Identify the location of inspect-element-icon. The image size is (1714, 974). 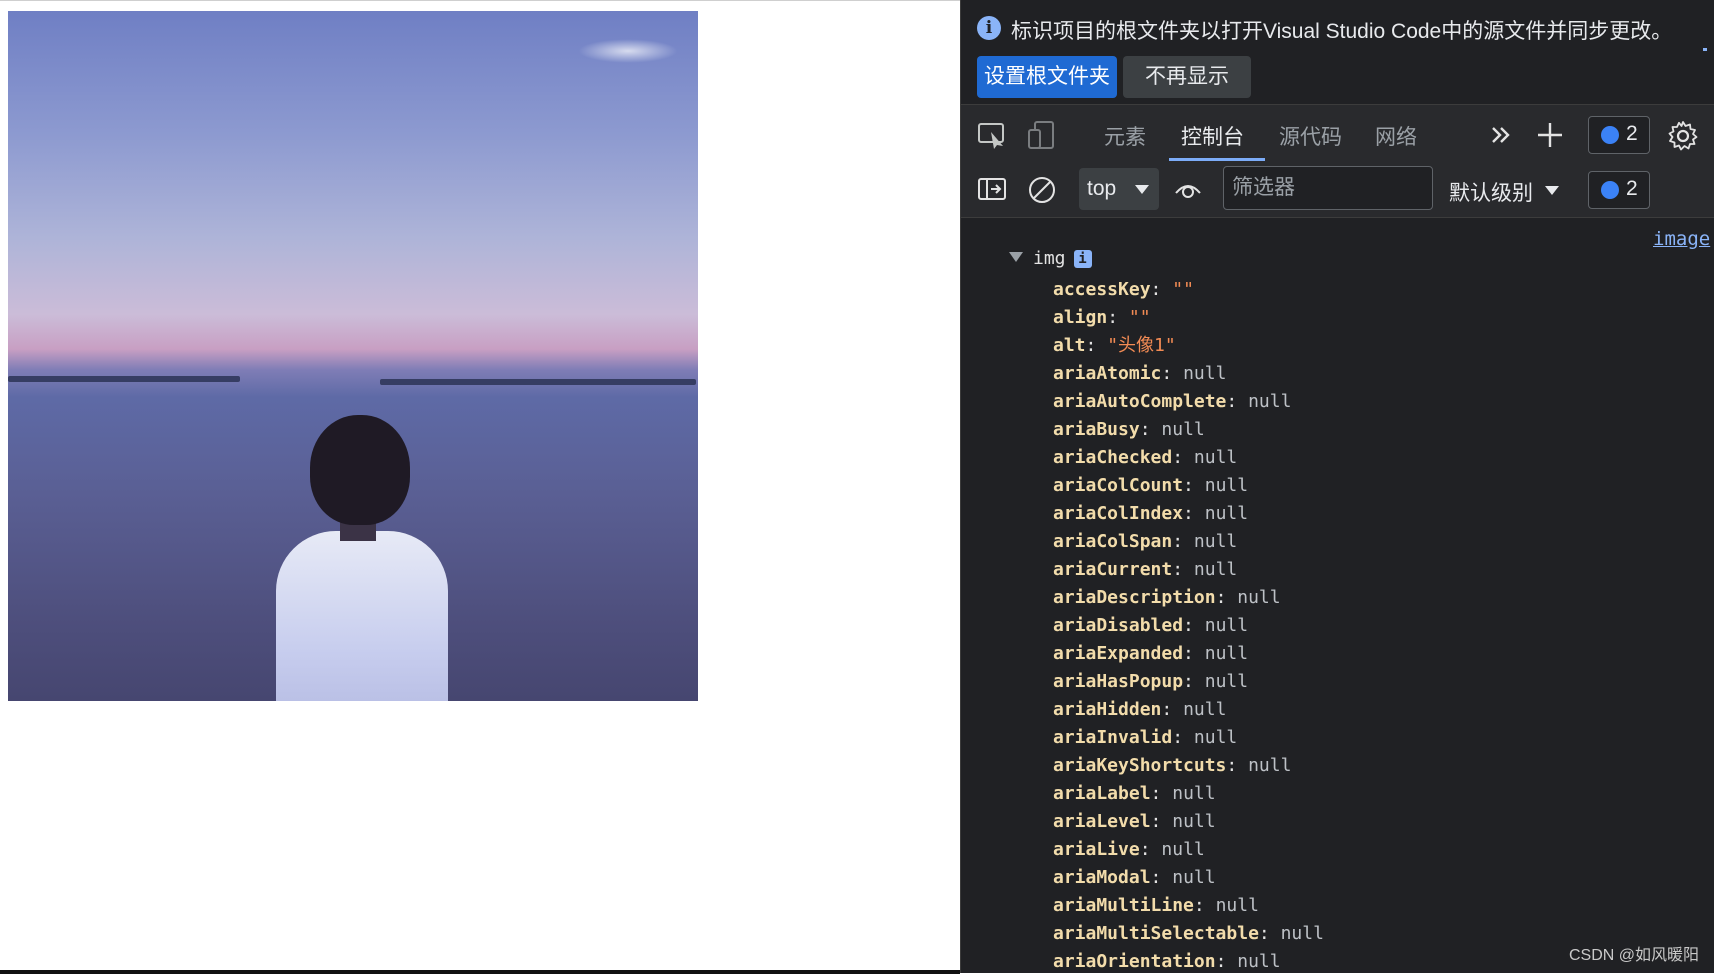
(992, 135).